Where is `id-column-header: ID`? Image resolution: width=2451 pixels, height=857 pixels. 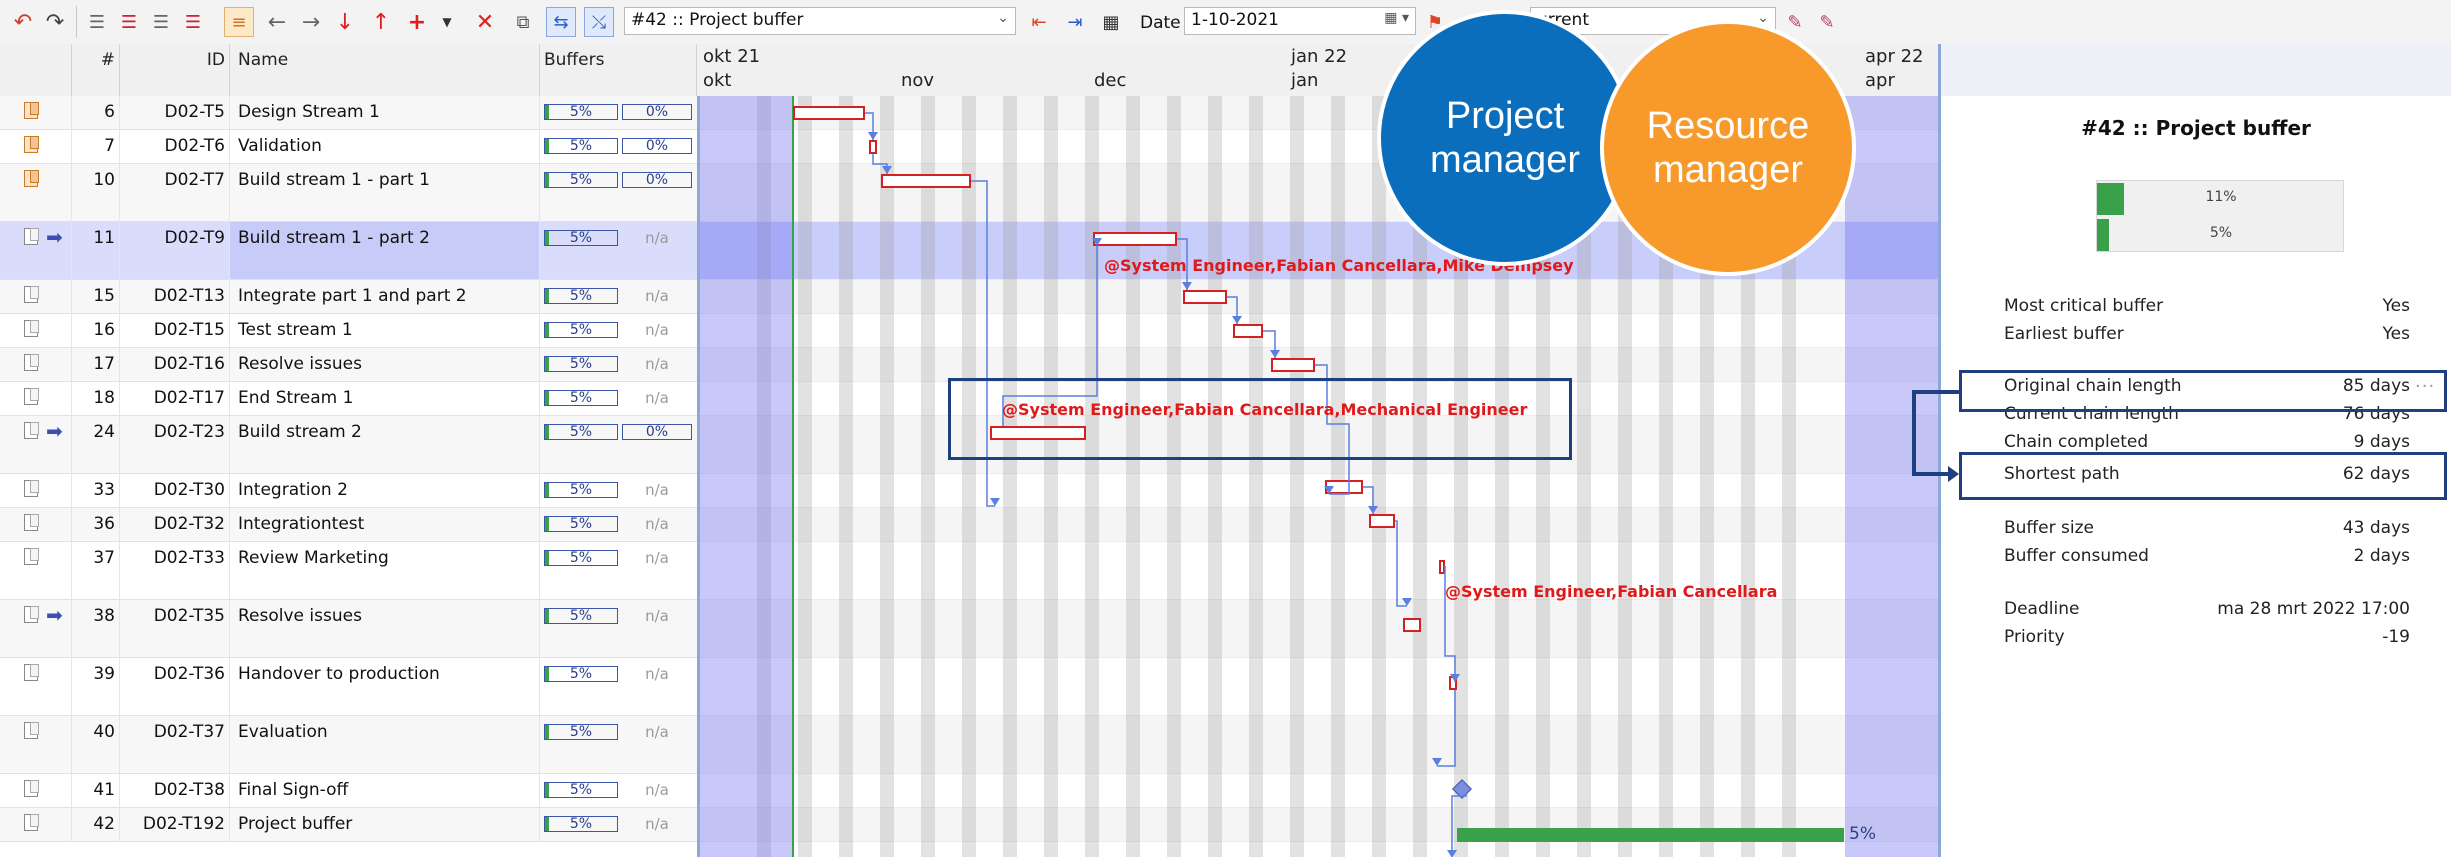
id-column-header: ID is located at coordinates (175, 70).